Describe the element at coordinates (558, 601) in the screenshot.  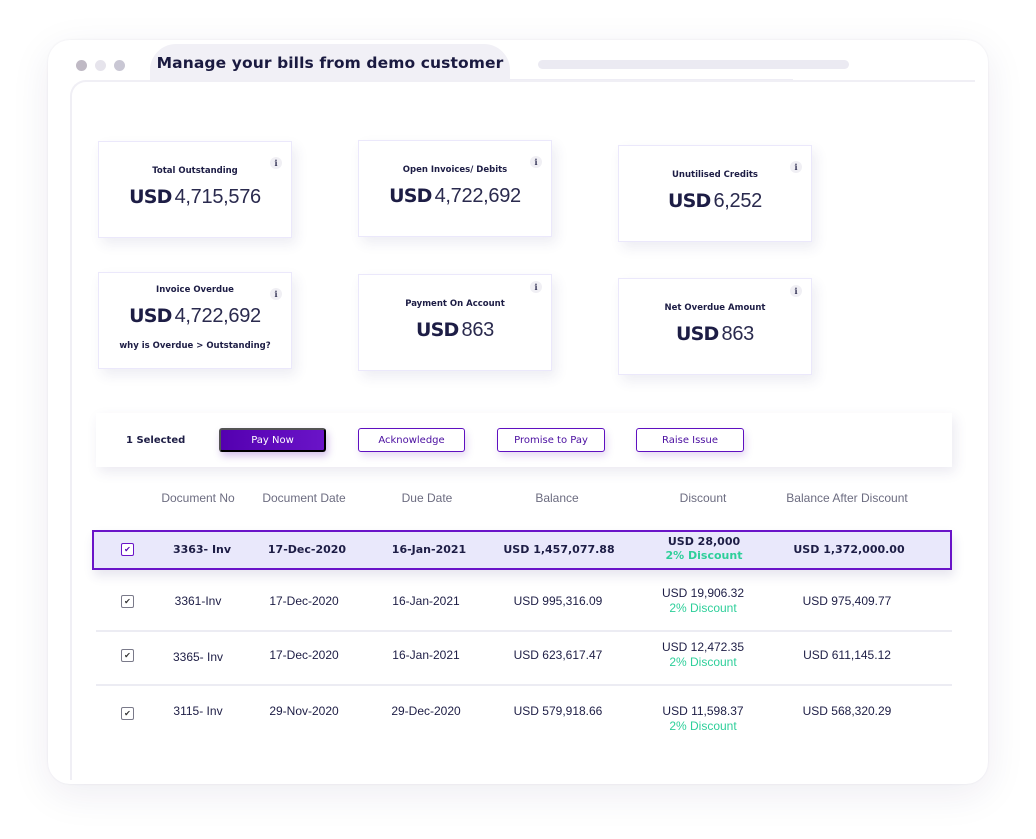
I see `cell-balance: USD 995,316.09` at that location.